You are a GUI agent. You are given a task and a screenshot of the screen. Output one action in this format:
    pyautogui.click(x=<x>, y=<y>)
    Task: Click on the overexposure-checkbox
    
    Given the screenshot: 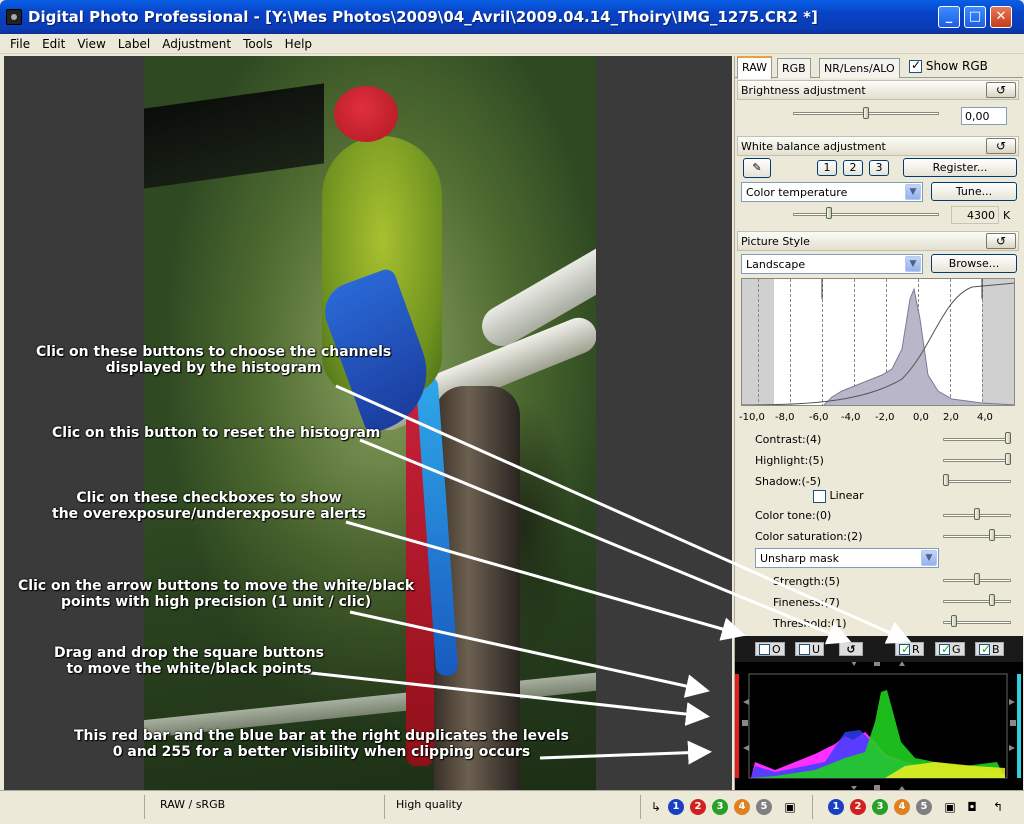 What is the action you would take?
    pyautogui.click(x=764, y=649)
    